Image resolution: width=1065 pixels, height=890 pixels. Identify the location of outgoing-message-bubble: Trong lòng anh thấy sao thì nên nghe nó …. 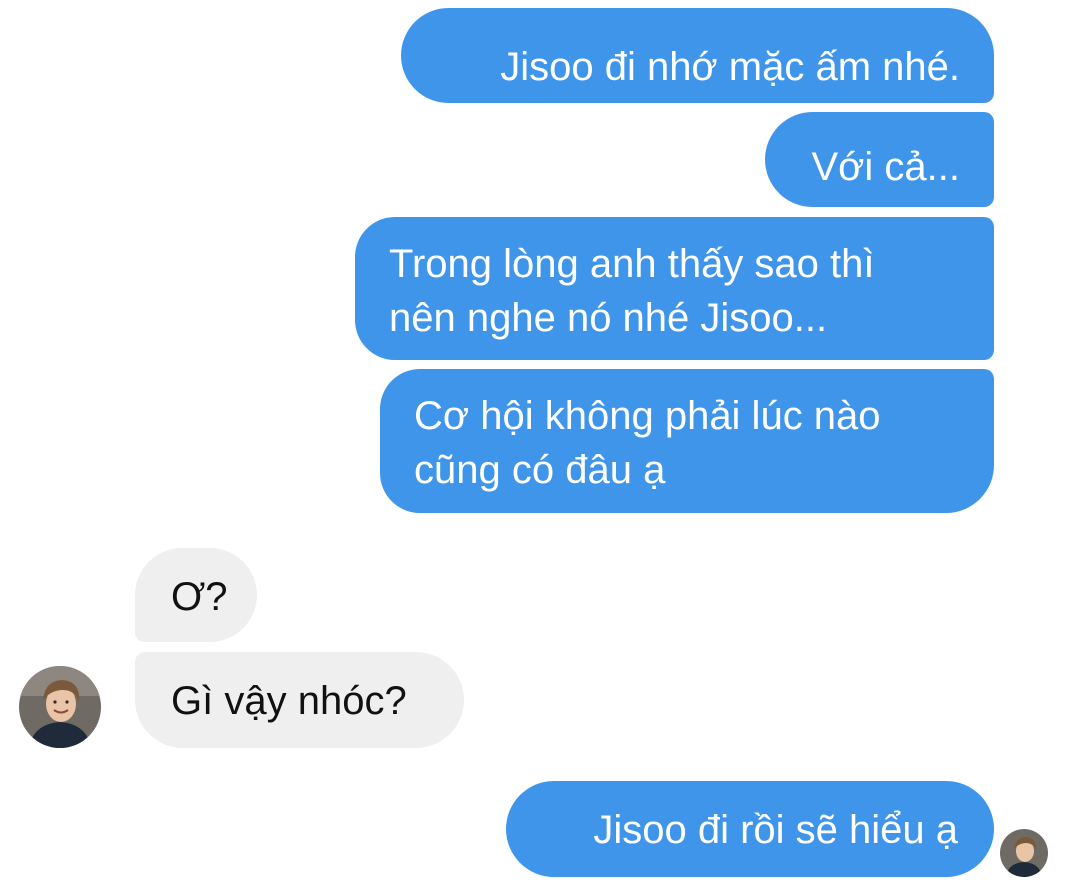
(674, 288).